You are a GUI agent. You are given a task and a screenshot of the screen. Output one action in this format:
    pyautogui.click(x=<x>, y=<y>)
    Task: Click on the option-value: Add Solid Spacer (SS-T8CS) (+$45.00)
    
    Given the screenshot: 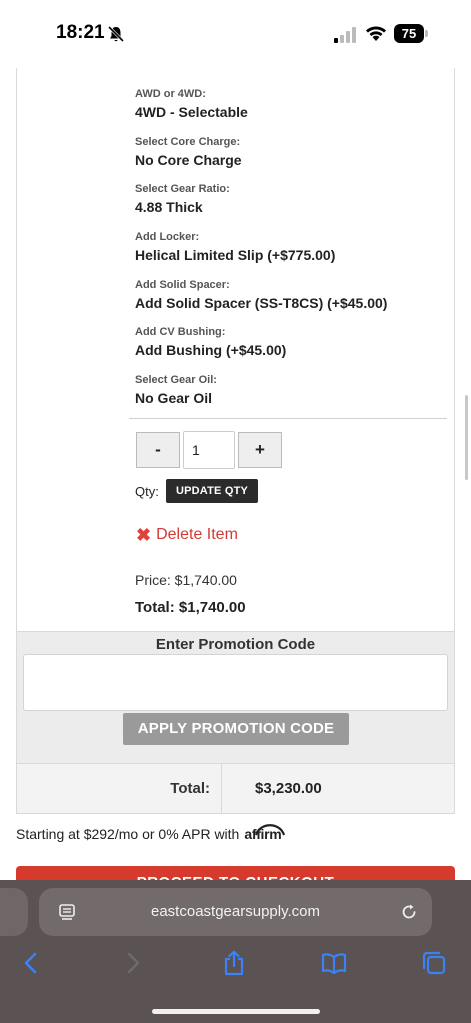 What is the action you would take?
    pyautogui.click(x=261, y=303)
    